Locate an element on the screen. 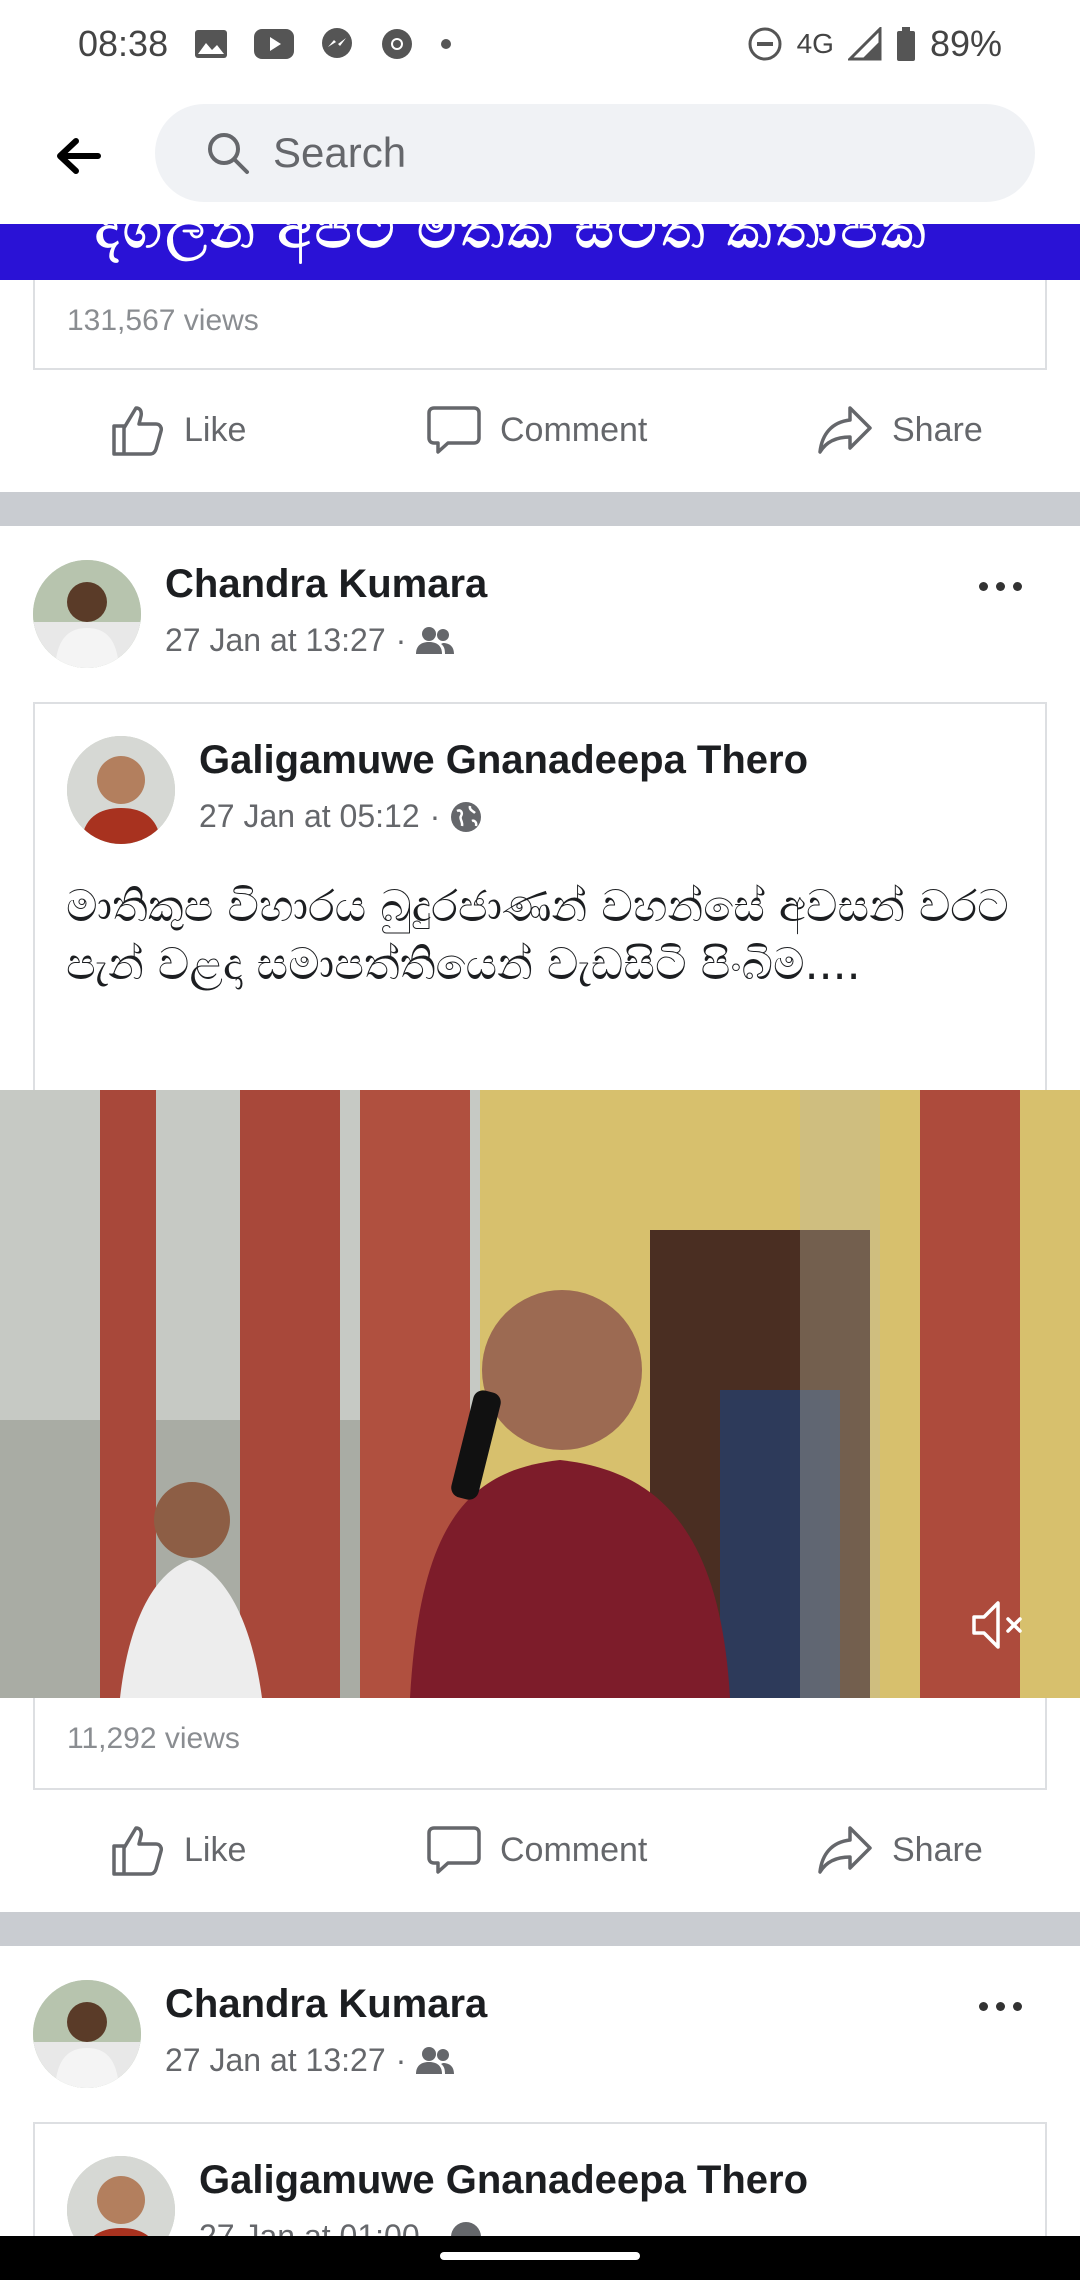  back-arrow-icon is located at coordinates (79, 156).